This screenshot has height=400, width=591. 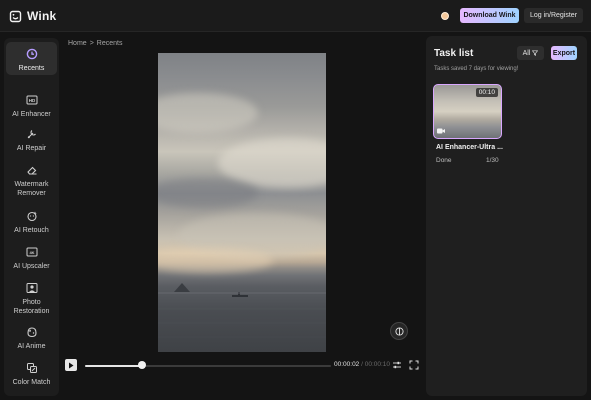 I want to click on repair-icon, so click(x=31, y=134).